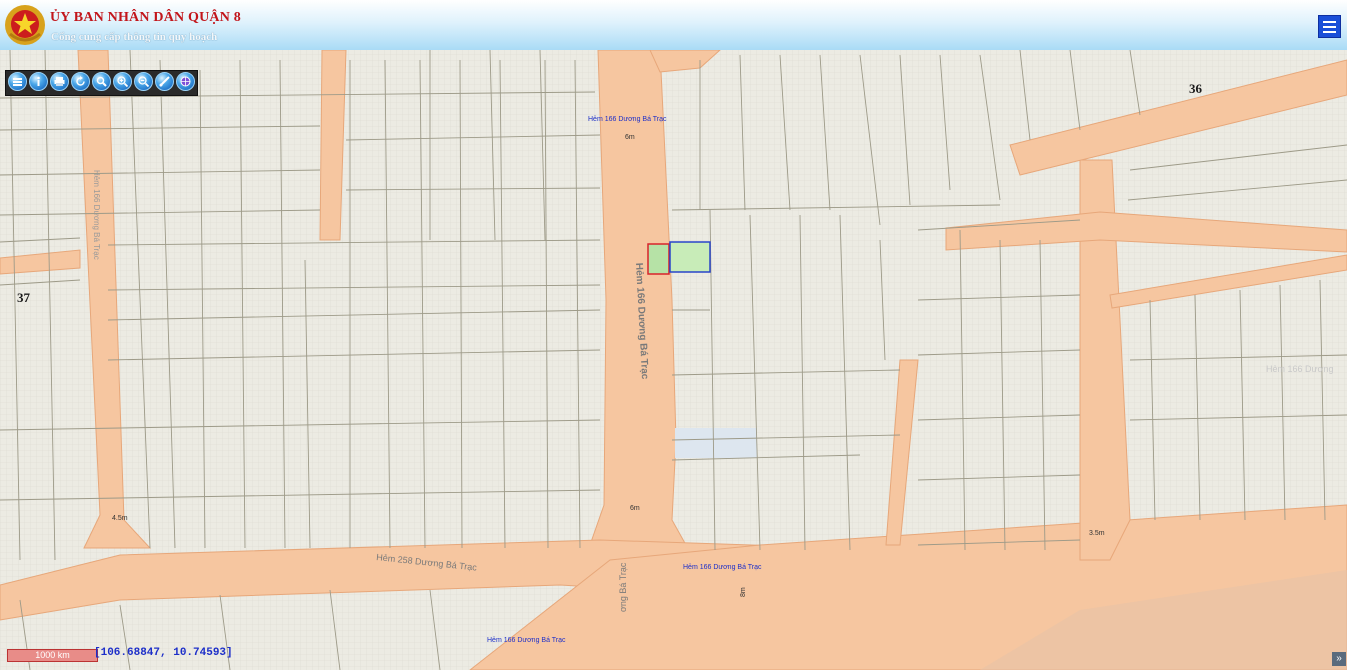 The image size is (1347, 670). What do you see at coordinates (120, 518) in the screenshot?
I see `width-label-4.5m: 4.5m` at bounding box center [120, 518].